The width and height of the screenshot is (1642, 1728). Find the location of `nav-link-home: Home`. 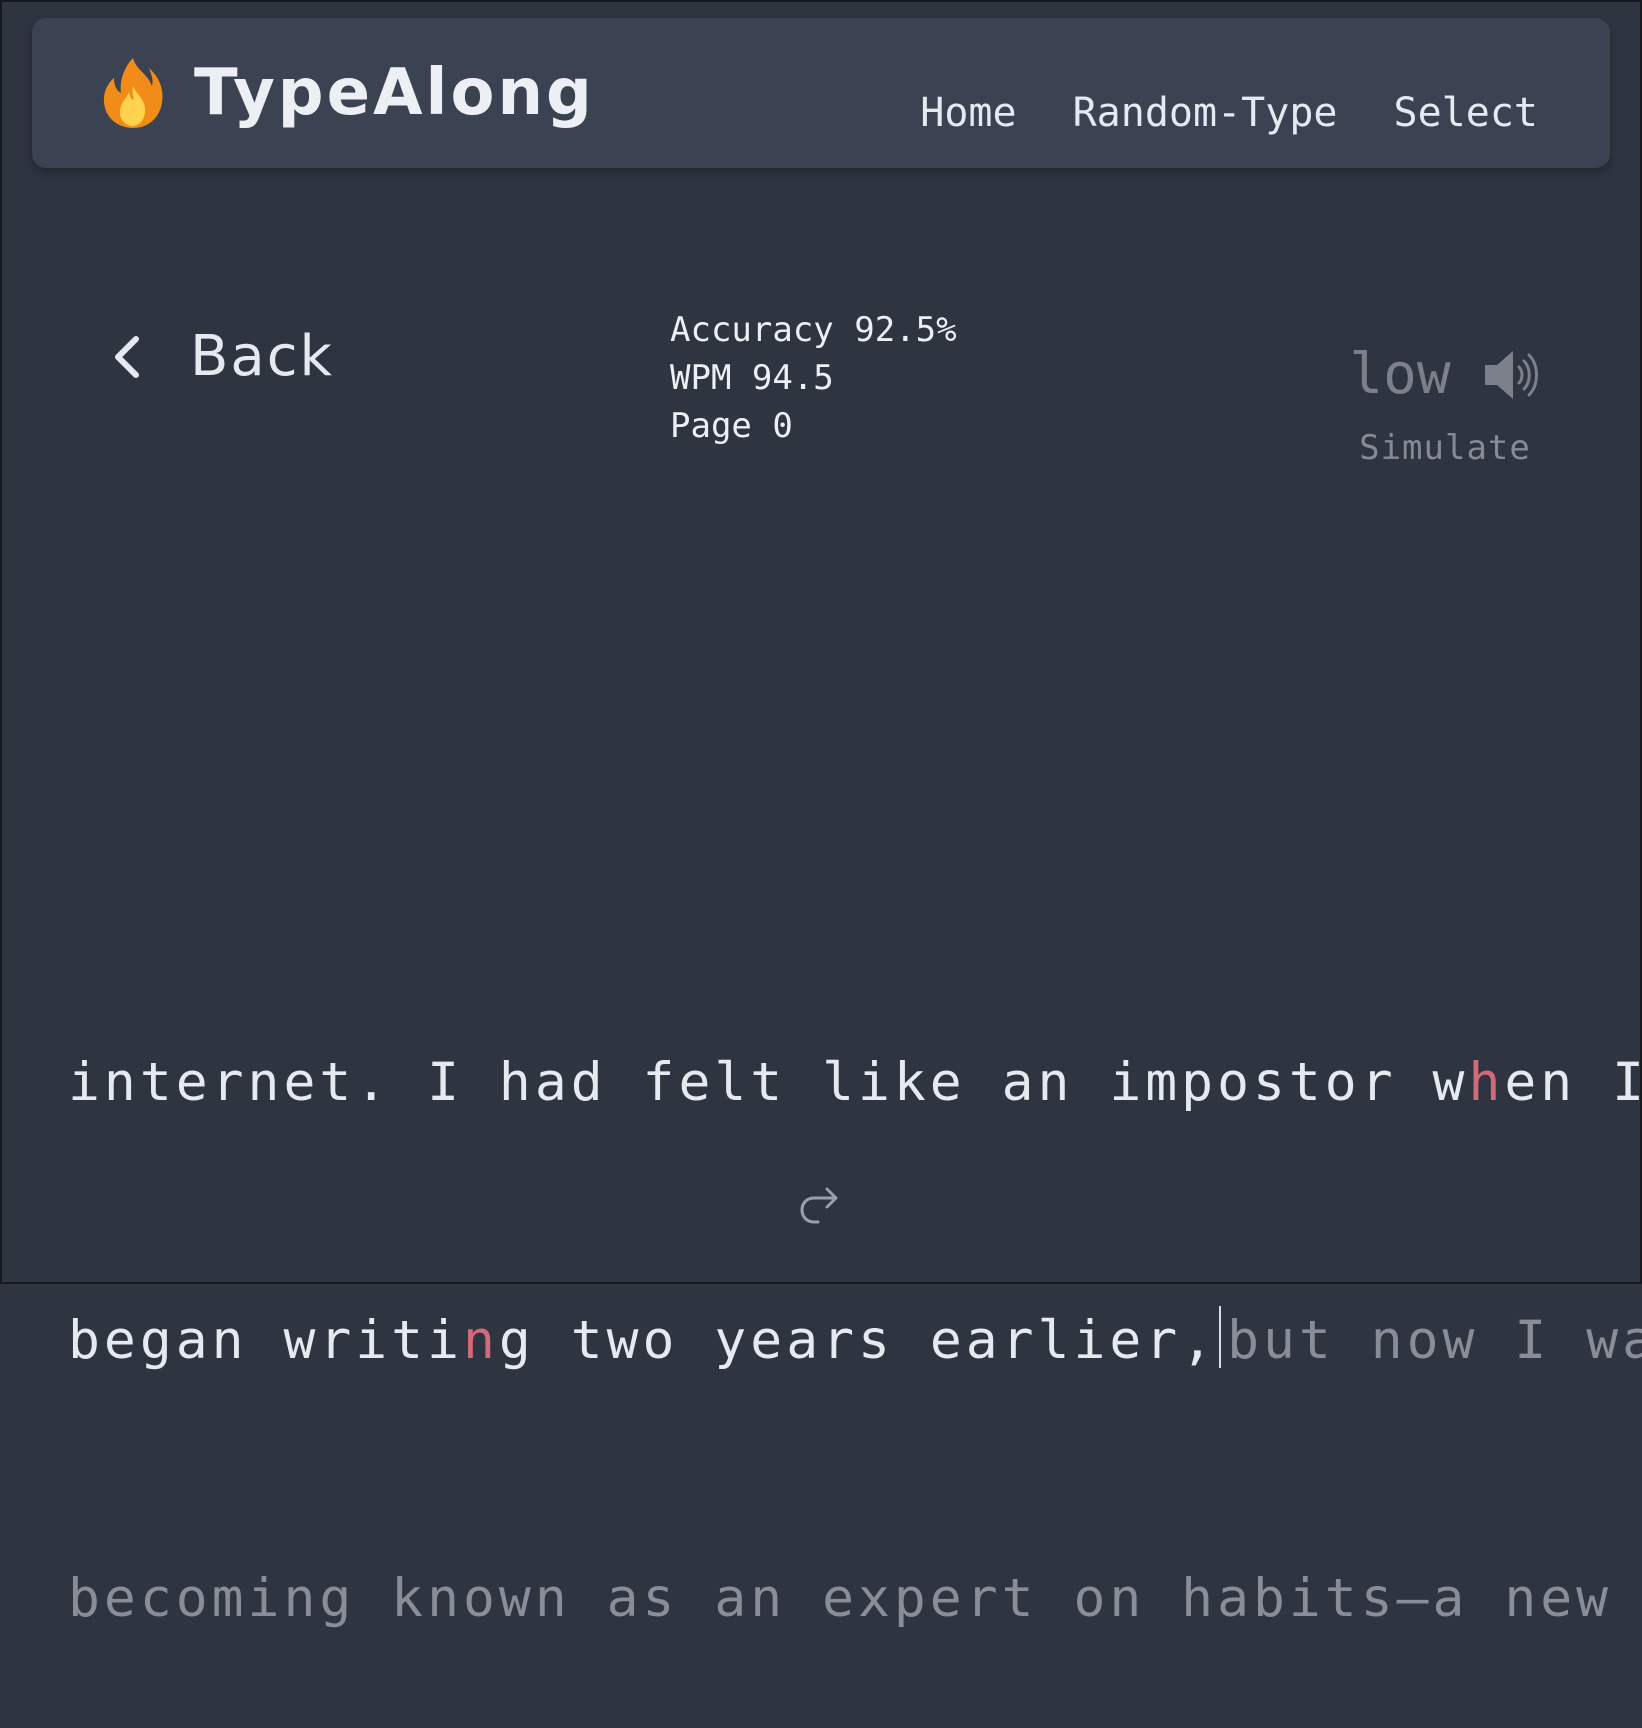

nav-link-home: Home is located at coordinates (968, 113).